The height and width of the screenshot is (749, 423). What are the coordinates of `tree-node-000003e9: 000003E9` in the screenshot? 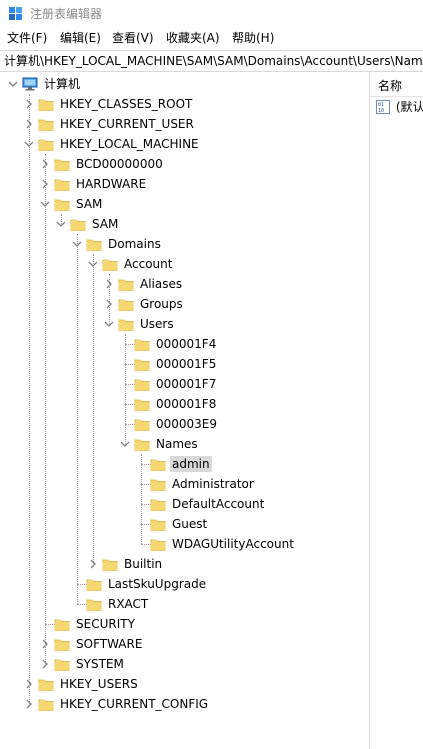 It's located at (184, 424).